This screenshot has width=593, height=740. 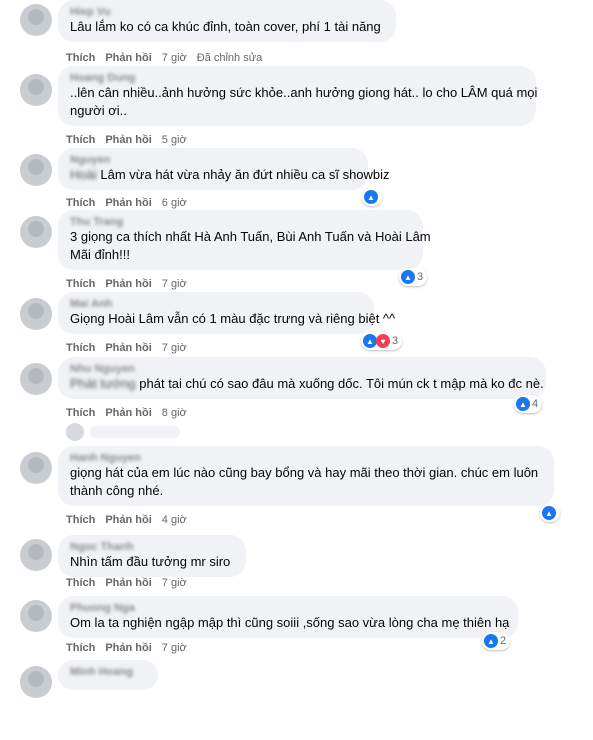 I want to click on comment-text-line: Nhìn tấm đầu tưởng mr siro, so click(x=152, y=562).